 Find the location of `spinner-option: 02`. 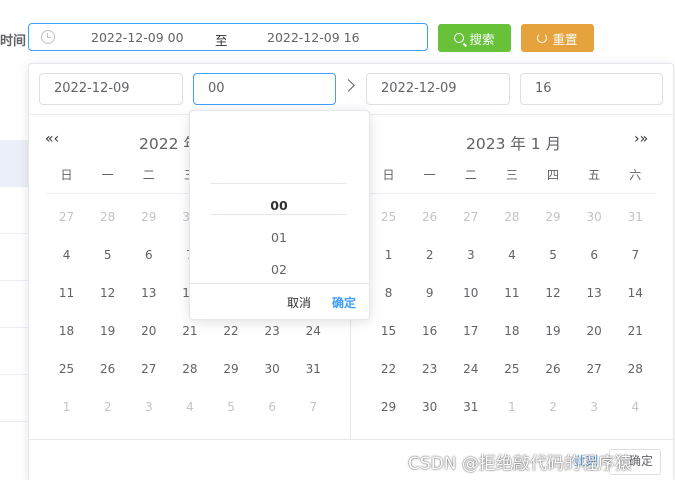

spinner-option: 02 is located at coordinates (279, 269).